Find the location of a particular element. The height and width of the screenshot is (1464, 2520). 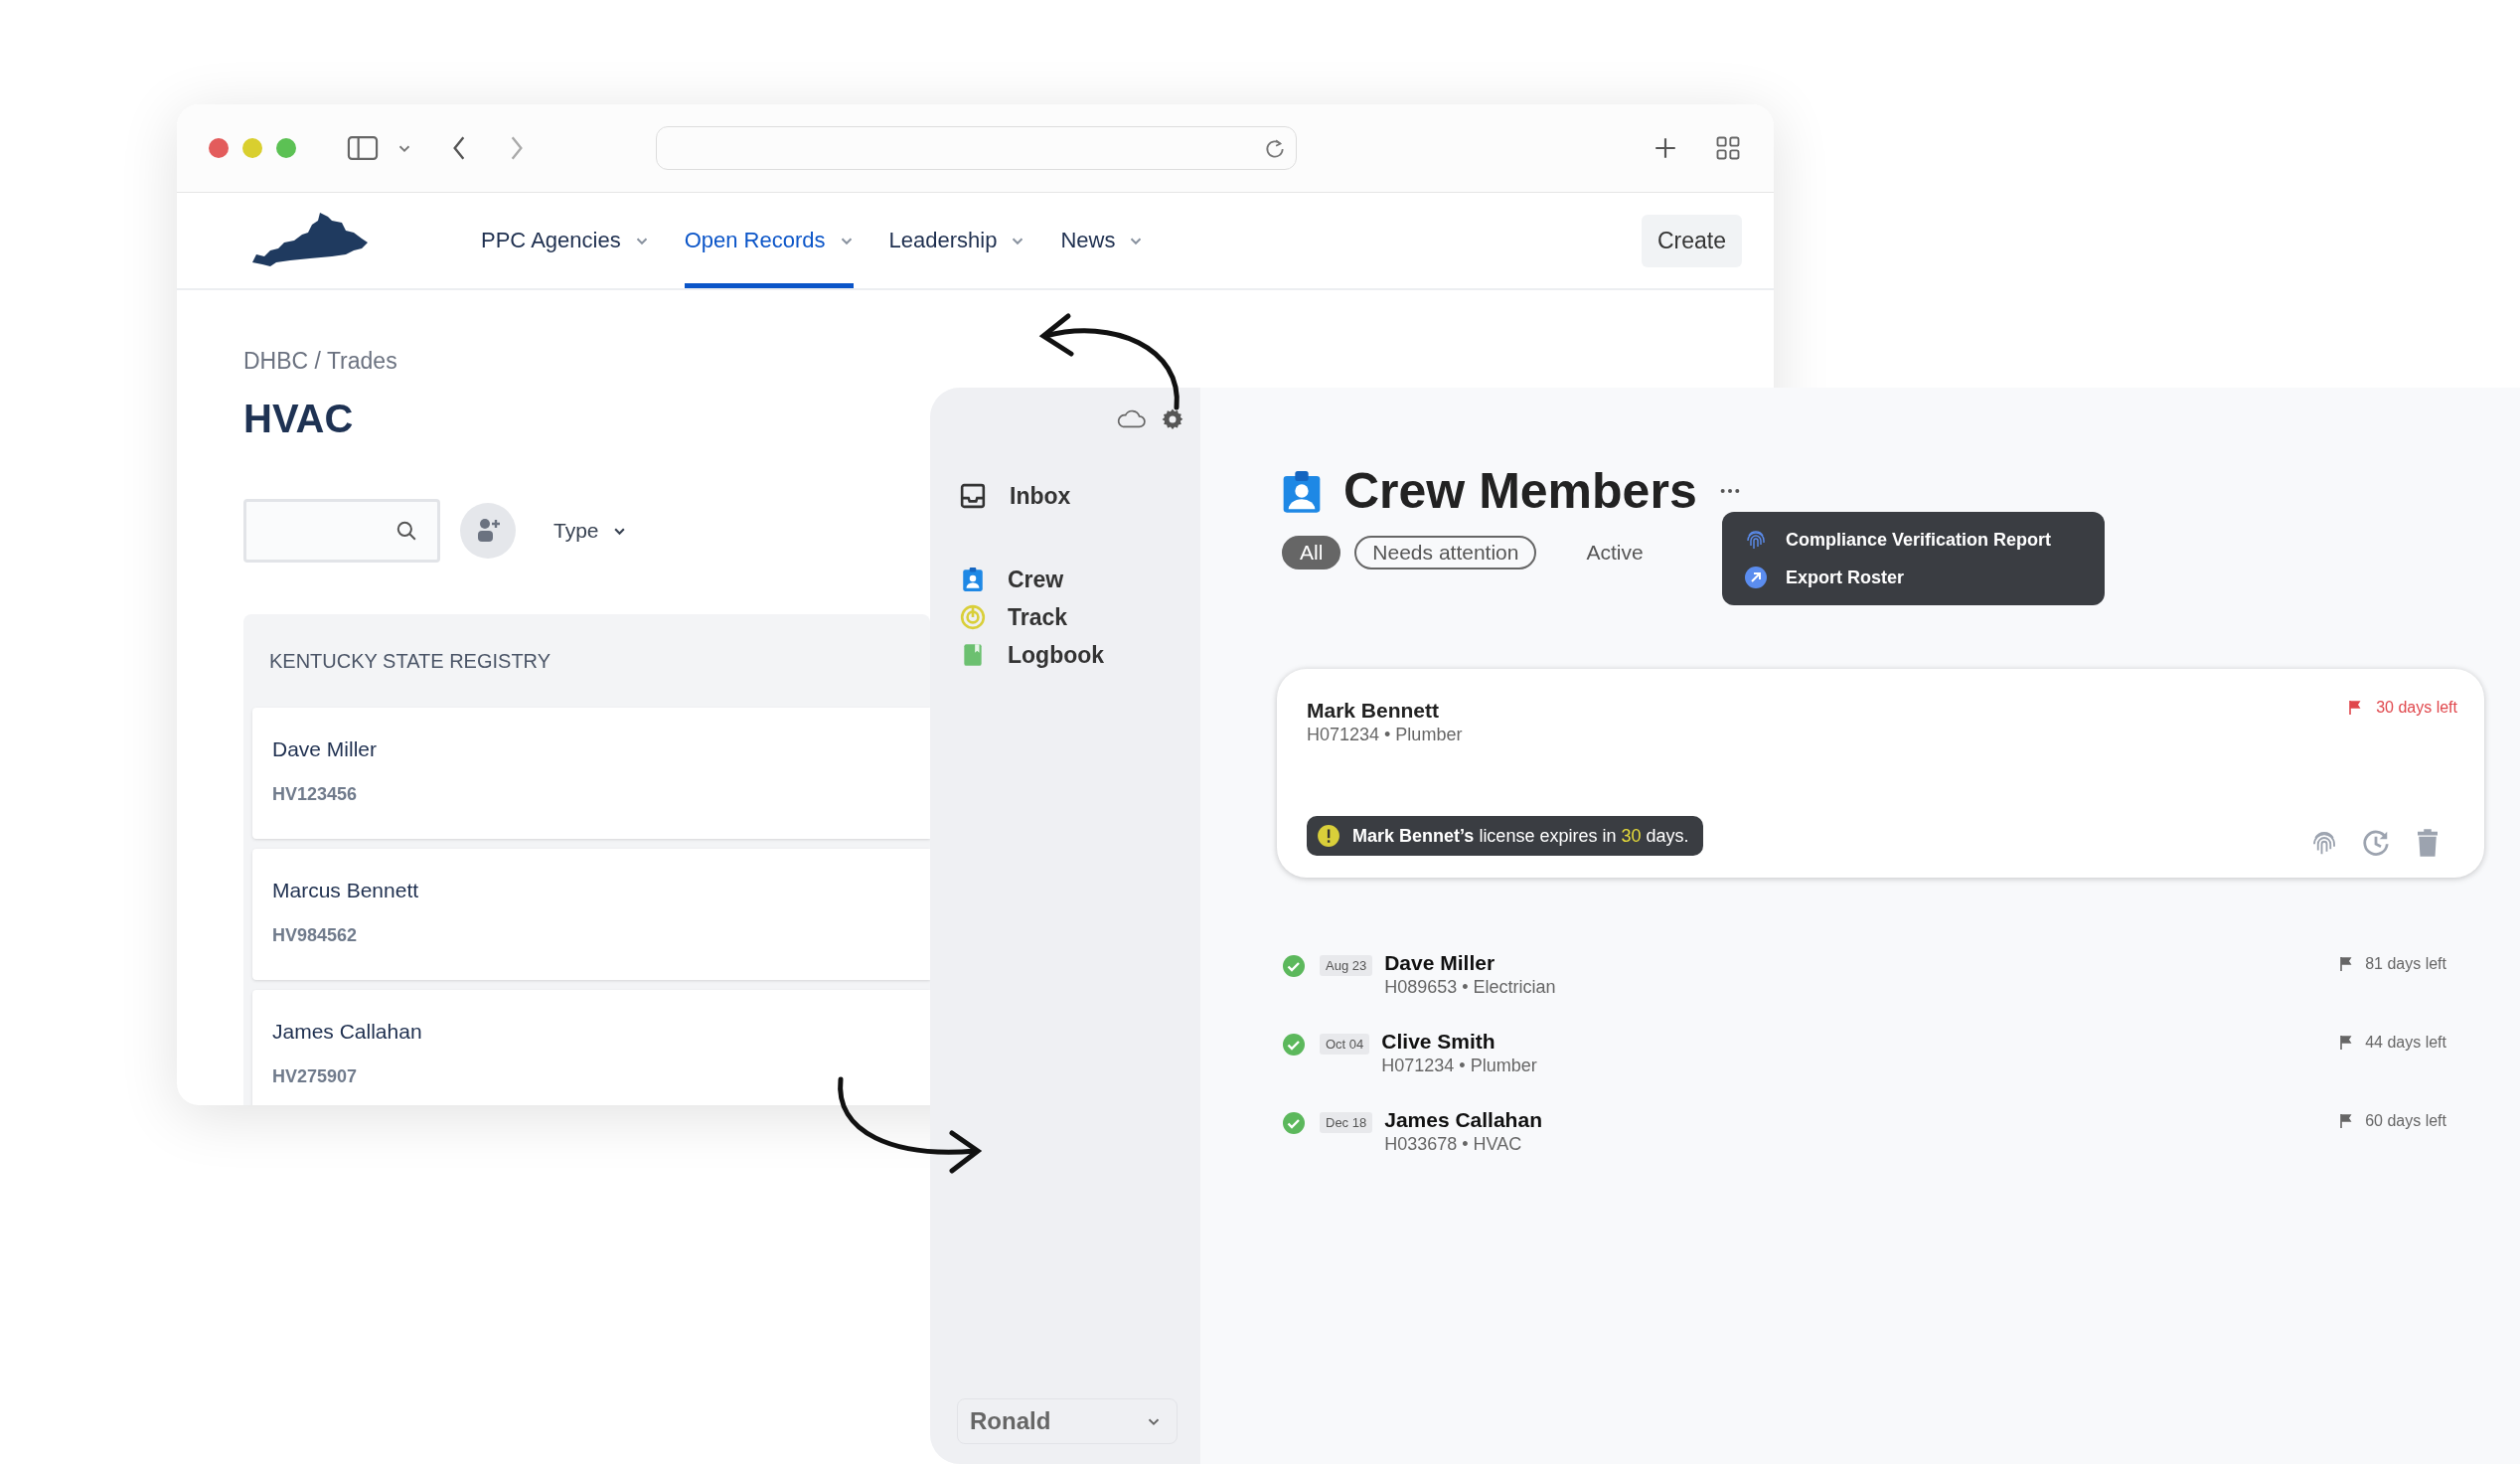

warning-icon is located at coordinates (1328, 836).